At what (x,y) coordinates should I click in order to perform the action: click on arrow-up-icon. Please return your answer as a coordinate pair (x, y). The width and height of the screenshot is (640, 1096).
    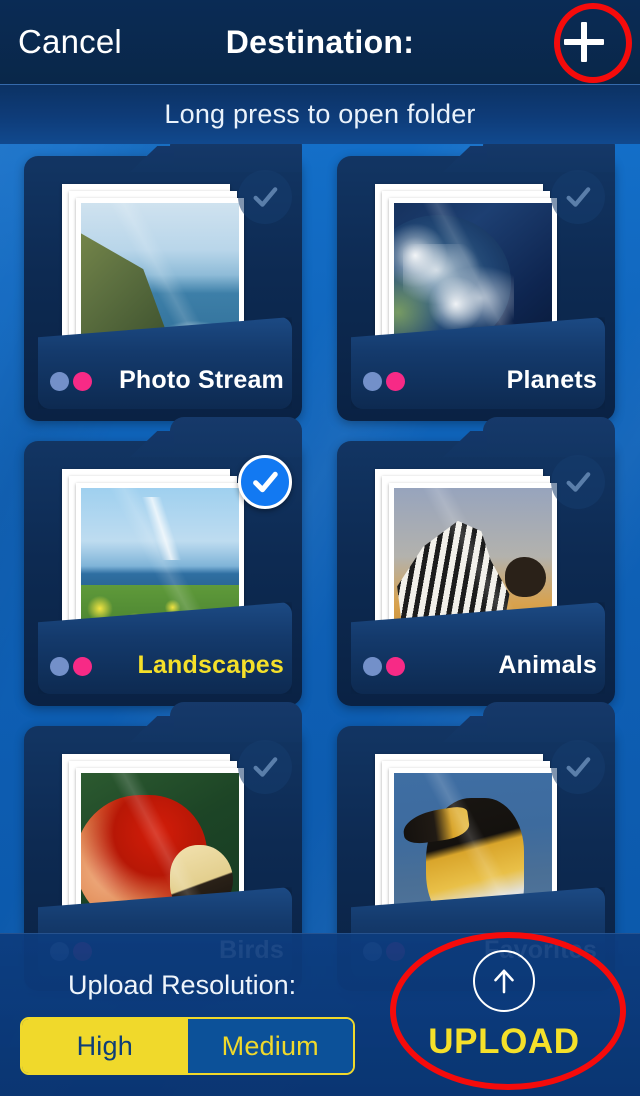
    Looking at the image, I should click on (504, 981).